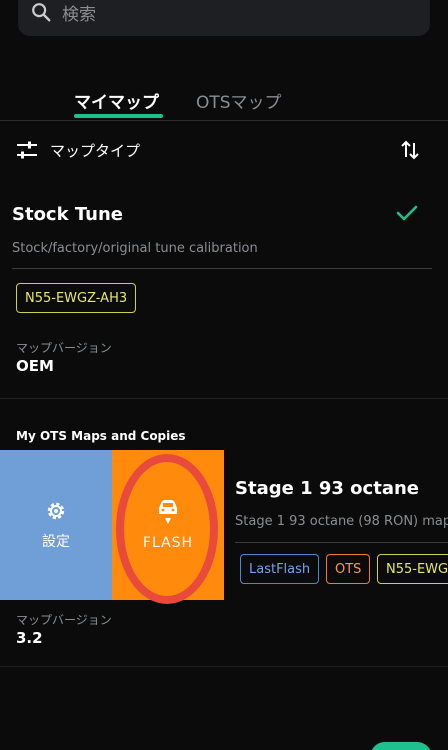  Describe the element at coordinates (76, 298) in the screenshot. I see `ecu-chip: N55-EWGZ-AH3` at that location.